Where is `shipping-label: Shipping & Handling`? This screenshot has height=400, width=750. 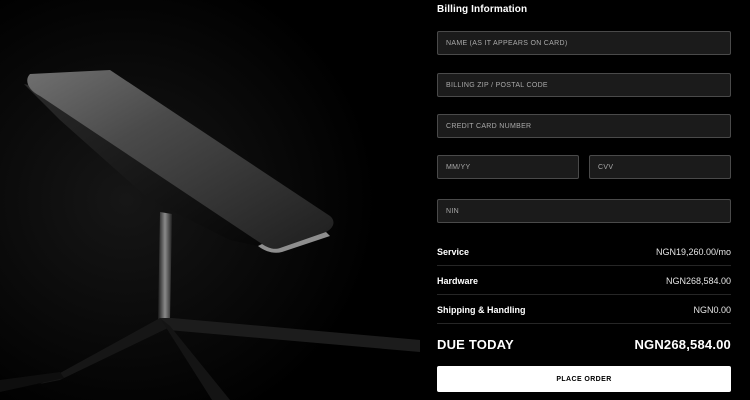
shipping-label: Shipping & Handling is located at coordinates (481, 309).